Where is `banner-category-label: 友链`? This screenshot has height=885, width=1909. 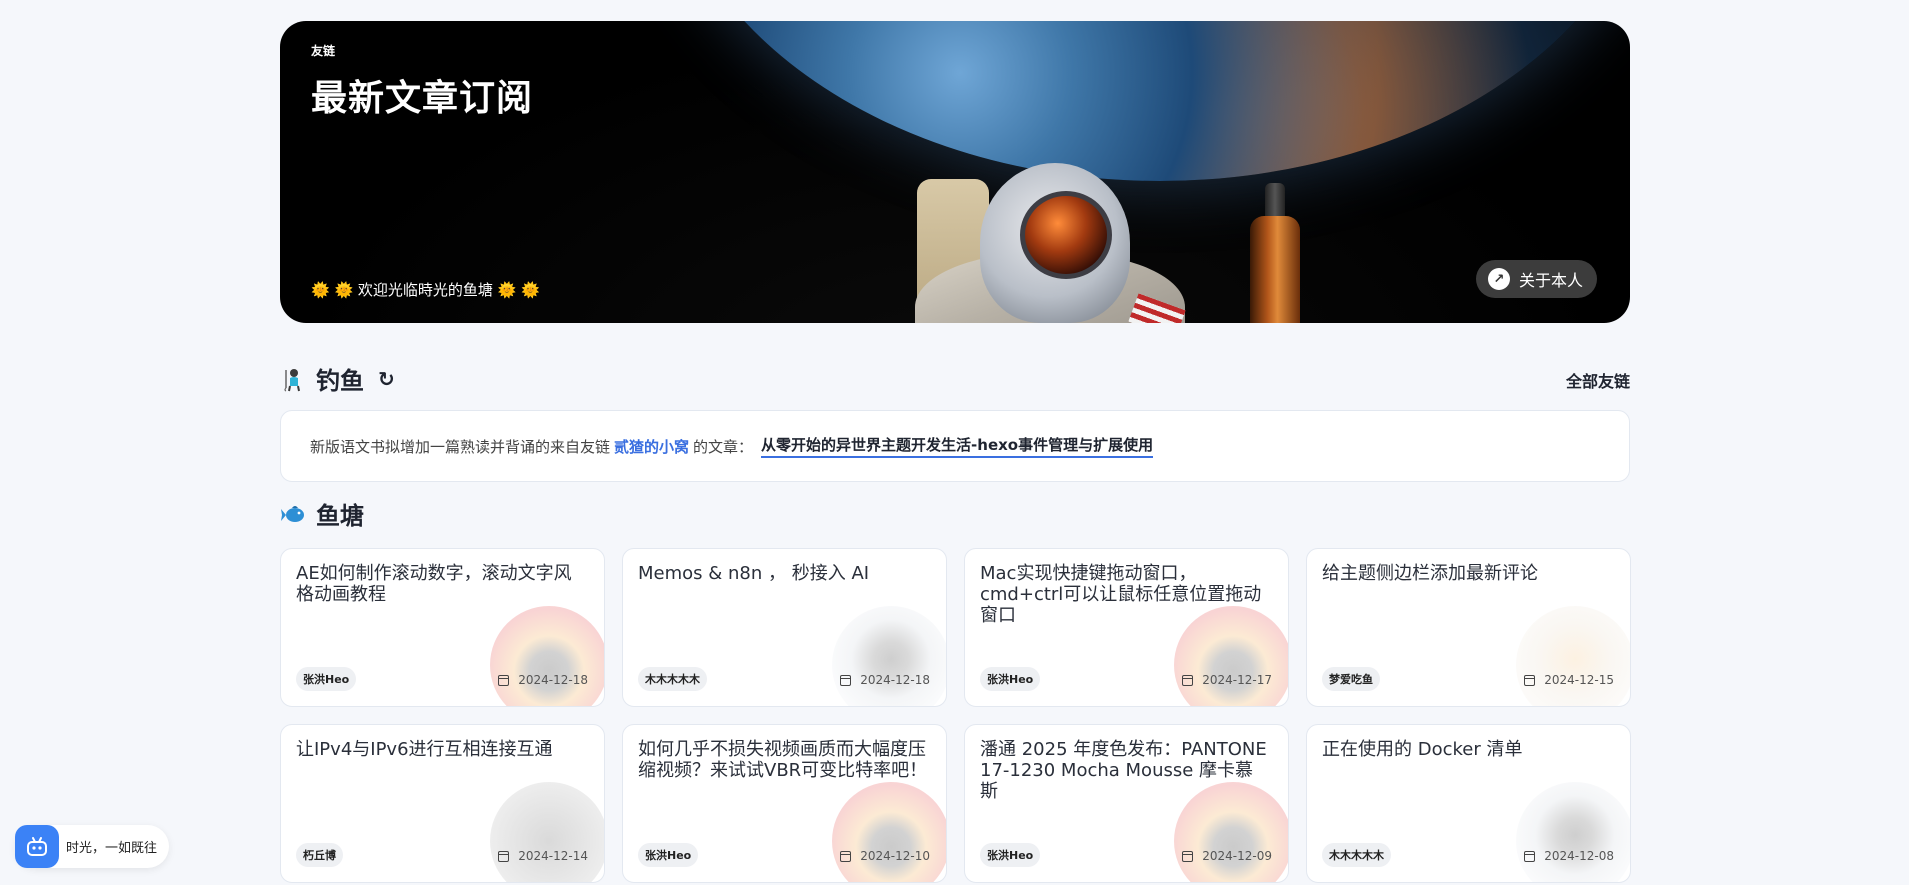 banner-category-label: 友链 is located at coordinates (323, 51).